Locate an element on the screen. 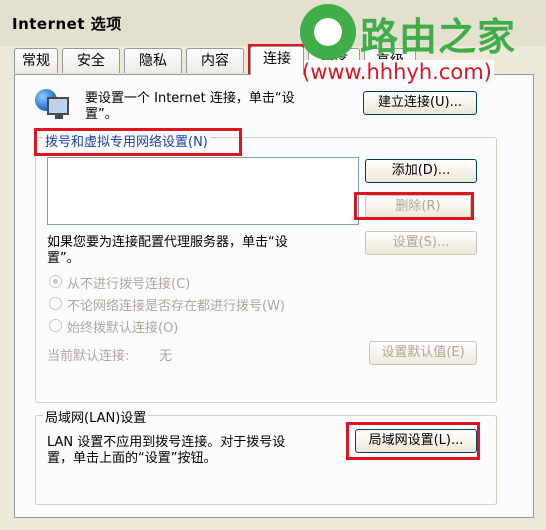 Image resolution: width=546 pixels, height=530 pixels. setup-text-line2: 置”。 is located at coordinates (101, 114).